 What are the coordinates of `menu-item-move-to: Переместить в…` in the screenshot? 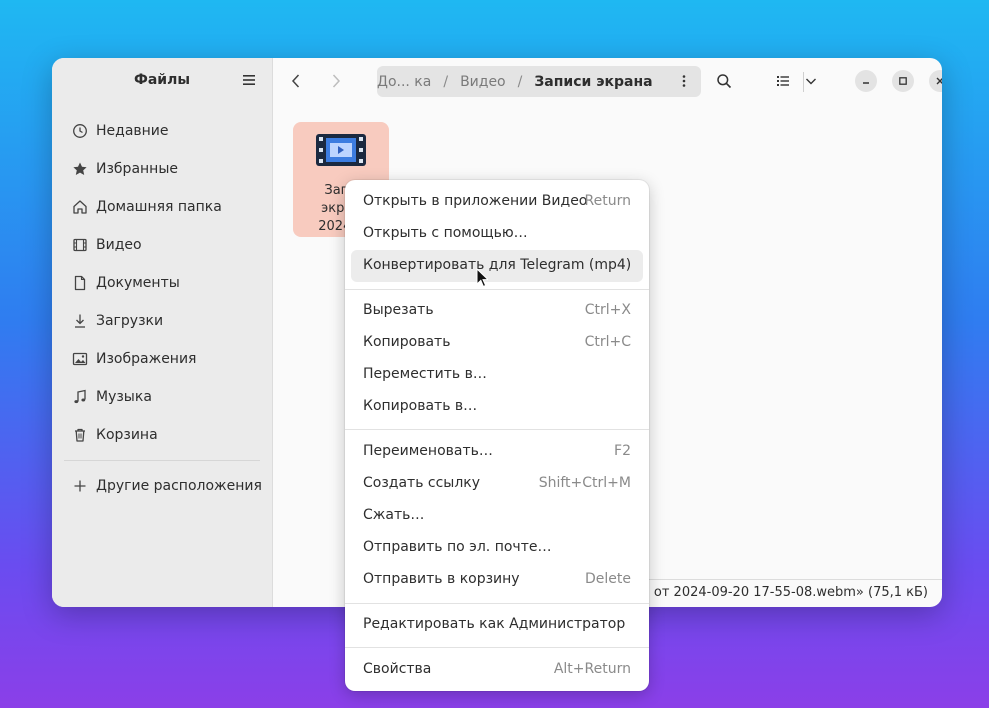 It's located at (497, 375).